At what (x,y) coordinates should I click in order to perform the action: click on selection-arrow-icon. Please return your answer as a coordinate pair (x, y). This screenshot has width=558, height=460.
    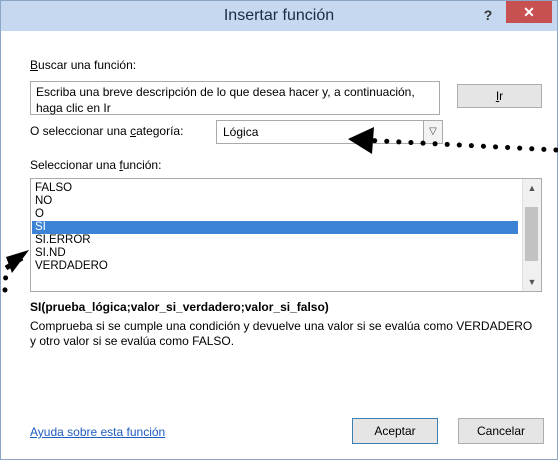
    Looking at the image, I should click on (15, 271).